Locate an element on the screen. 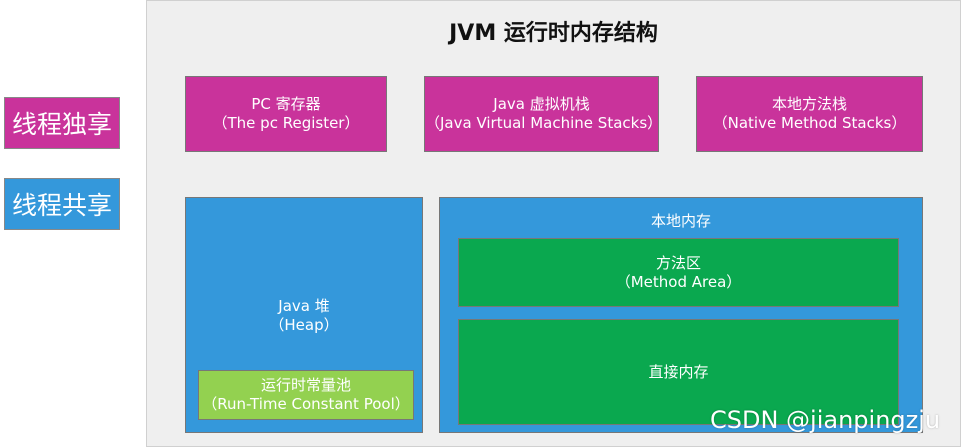 The width and height of the screenshot is (961, 447). native-method-stack-box: 本地方法栈 （Native Method Stacks） is located at coordinates (809, 114).